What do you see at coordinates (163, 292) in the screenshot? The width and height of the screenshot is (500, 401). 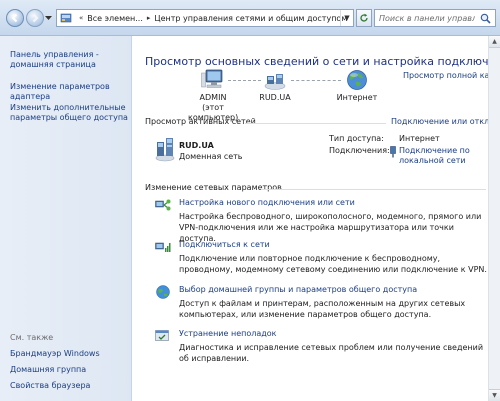 I see `homegroup-icon` at bounding box center [163, 292].